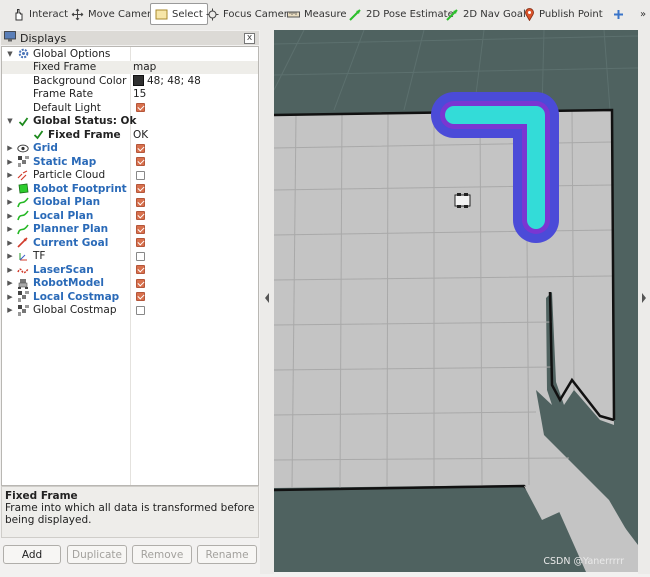 The image size is (650, 577). What do you see at coordinates (114, 14) in the screenshot?
I see `tool-move-camera-button: Move Camera` at bounding box center [114, 14].